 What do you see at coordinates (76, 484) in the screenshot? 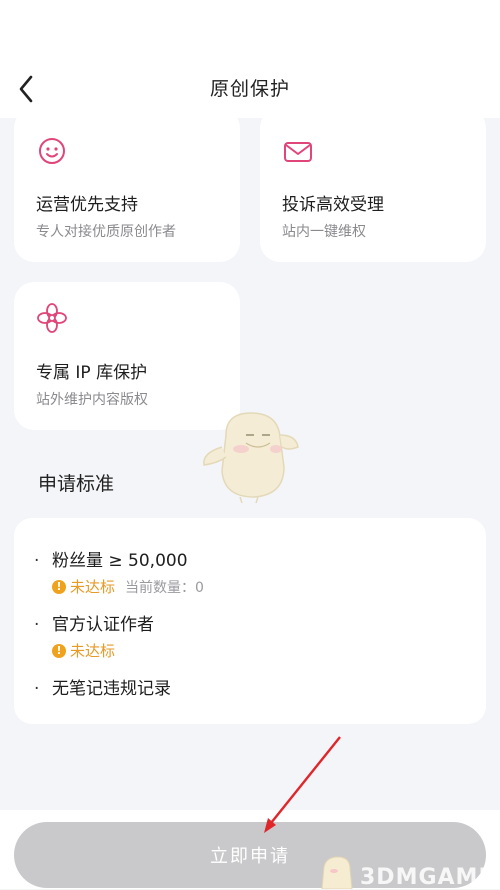
I see `criteria-section-title: 申请标准` at bounding box center [76, 484].